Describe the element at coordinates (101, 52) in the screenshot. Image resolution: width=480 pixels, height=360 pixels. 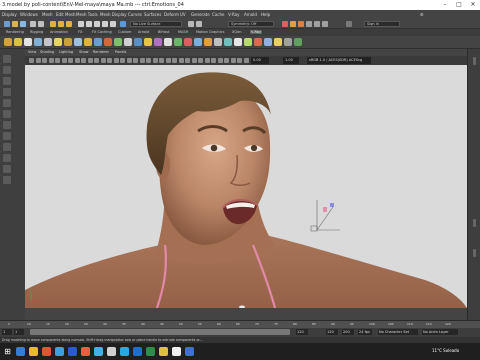
I see `vp-menu-renderer: Renderer` at that location.